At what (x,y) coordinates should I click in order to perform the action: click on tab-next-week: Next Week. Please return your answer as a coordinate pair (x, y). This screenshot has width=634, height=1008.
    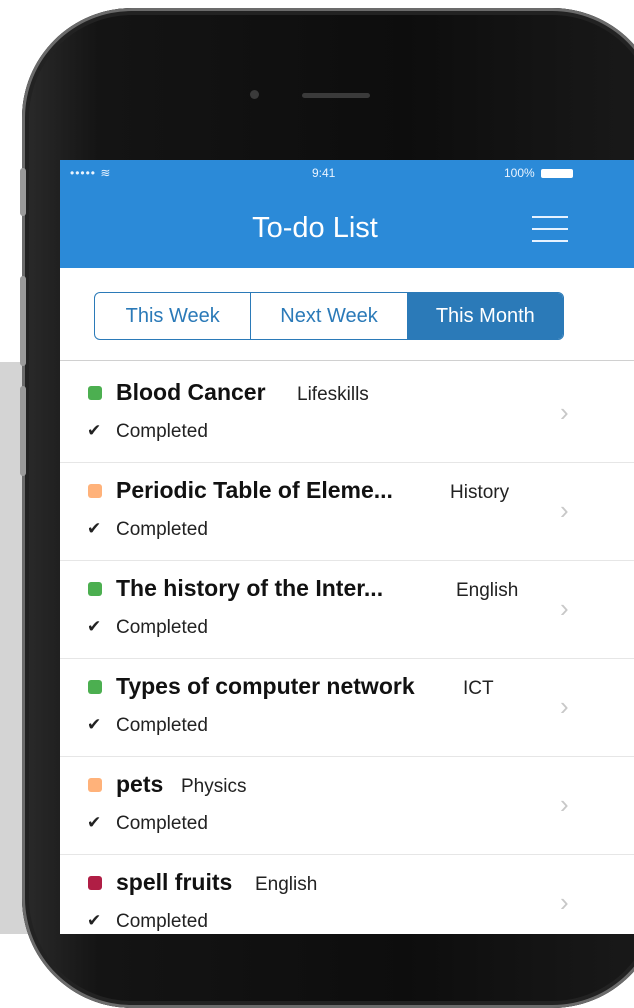
    Looking at the image, I should click on (329, 316).